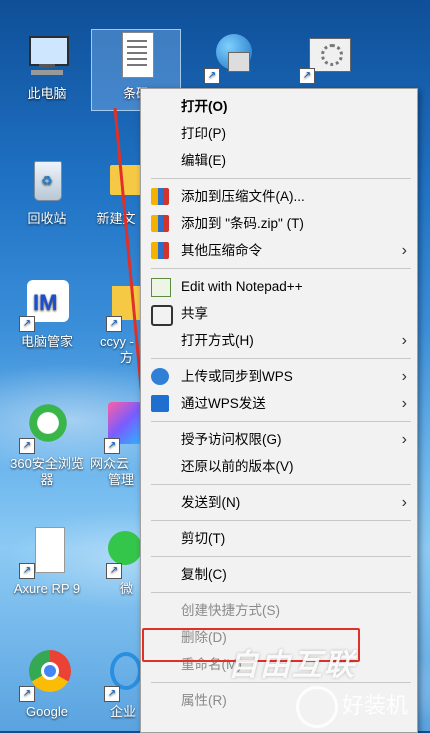 The image size is (430, 733). Describe the element at coordinates (279, 133) in the screenshot. I see `menu-item-print: 打印(P)` at that location.